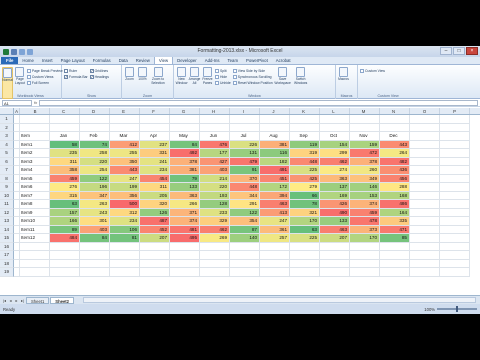 The image size is (480, 360). What do you see at coordinates (95, 187) in the screenshot?
I see `value-cell: 196` at bounding box center [95, 187].